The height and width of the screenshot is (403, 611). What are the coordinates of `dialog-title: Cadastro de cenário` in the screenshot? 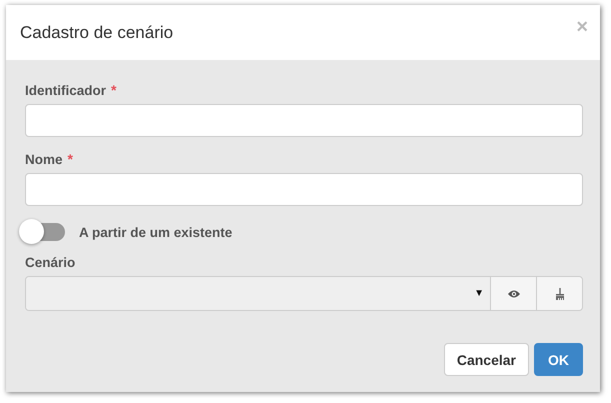 It's located at (97, 32).